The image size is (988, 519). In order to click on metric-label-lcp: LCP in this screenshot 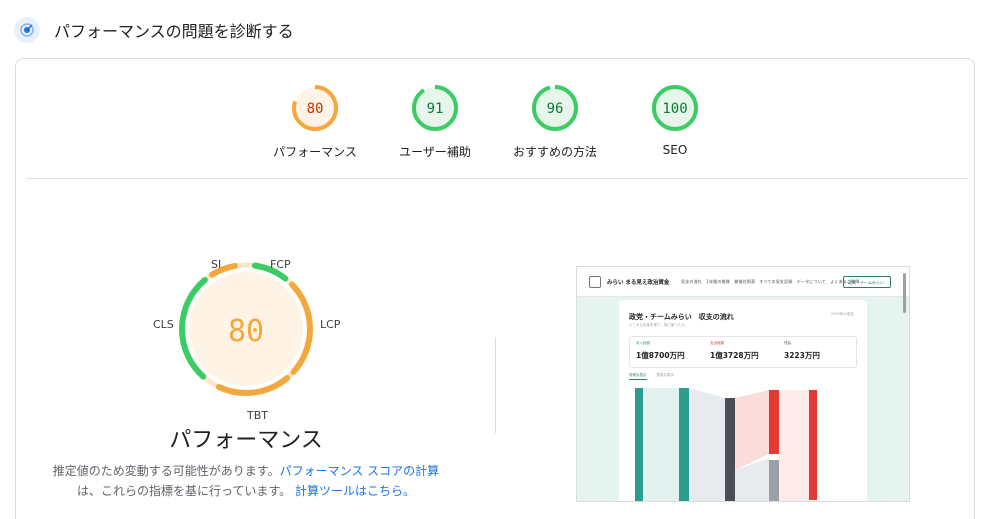, I will do `click(330, 324)`.